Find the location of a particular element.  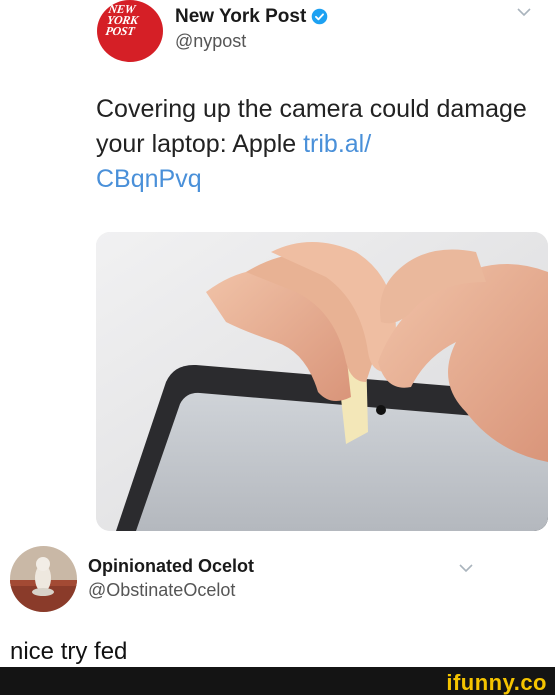

reply-author-name: Opinionated Ocelot is located at coordinates (171, 566).